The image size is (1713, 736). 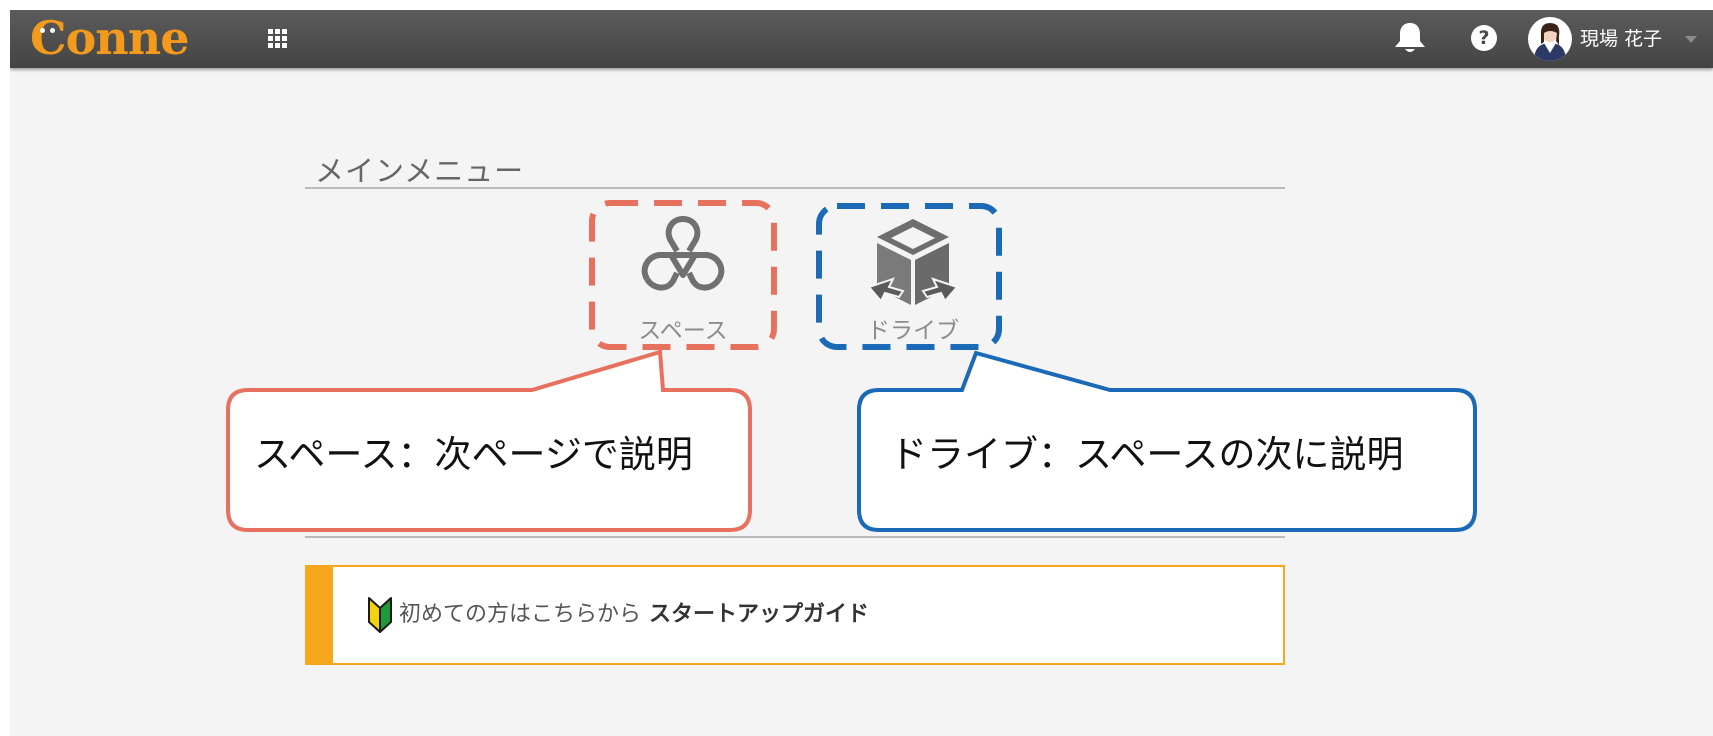 What do you see at coordinates (278, 39) in the screenshot?
I see `apps-grid-icon` at bounding box center [278, 39].